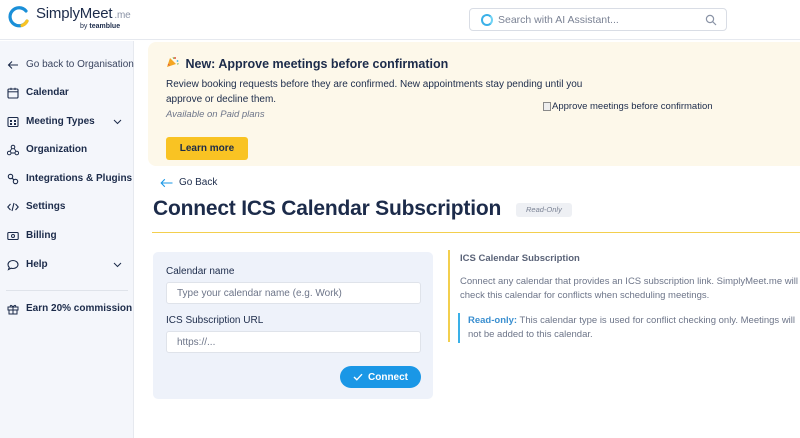 This screenshot has width=800, height=438. I want to click on brand-by: by, so click(84, 26).